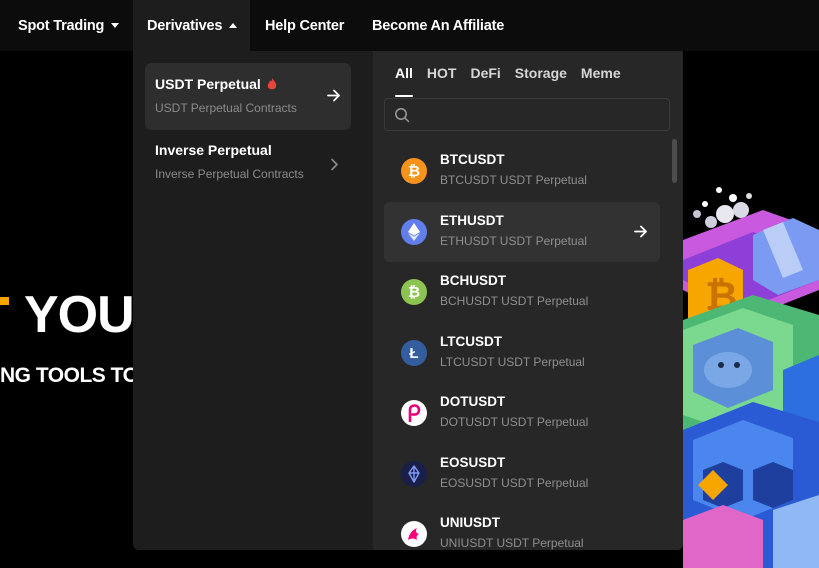  What do you see at coordinates (538, 115) in the screenshot?
I see `search-input` at bounding box center [538, 115].